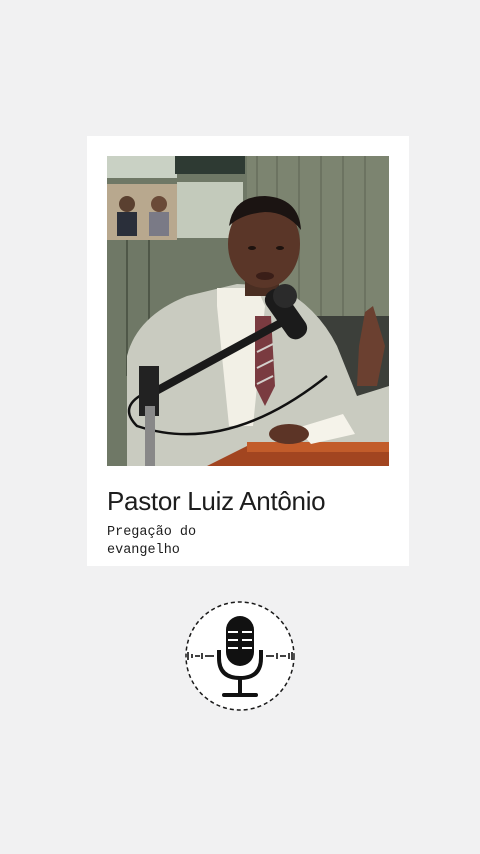  I want to click on microphone-icon, so click(240, 656).